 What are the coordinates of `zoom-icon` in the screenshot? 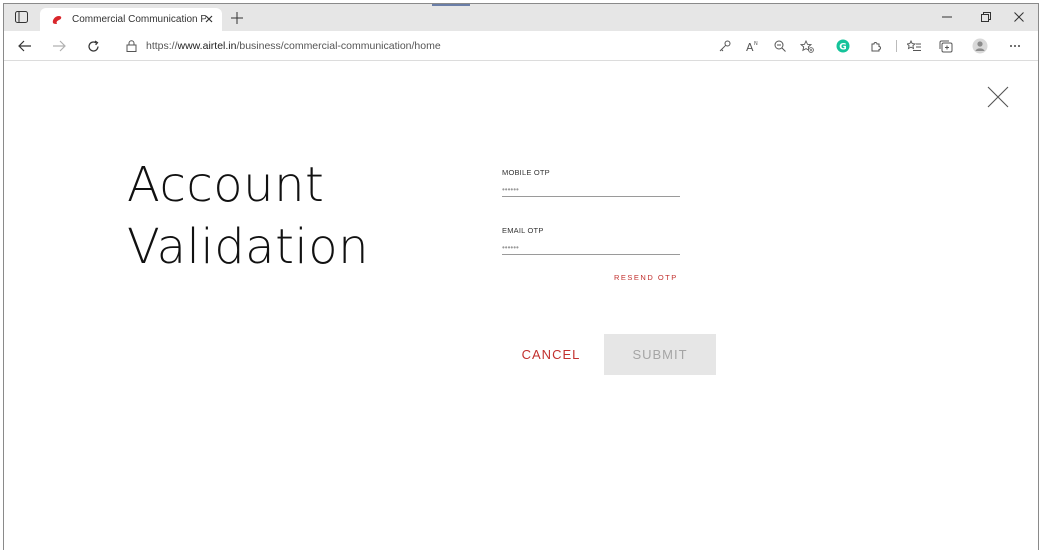 It's located at (780, 46).